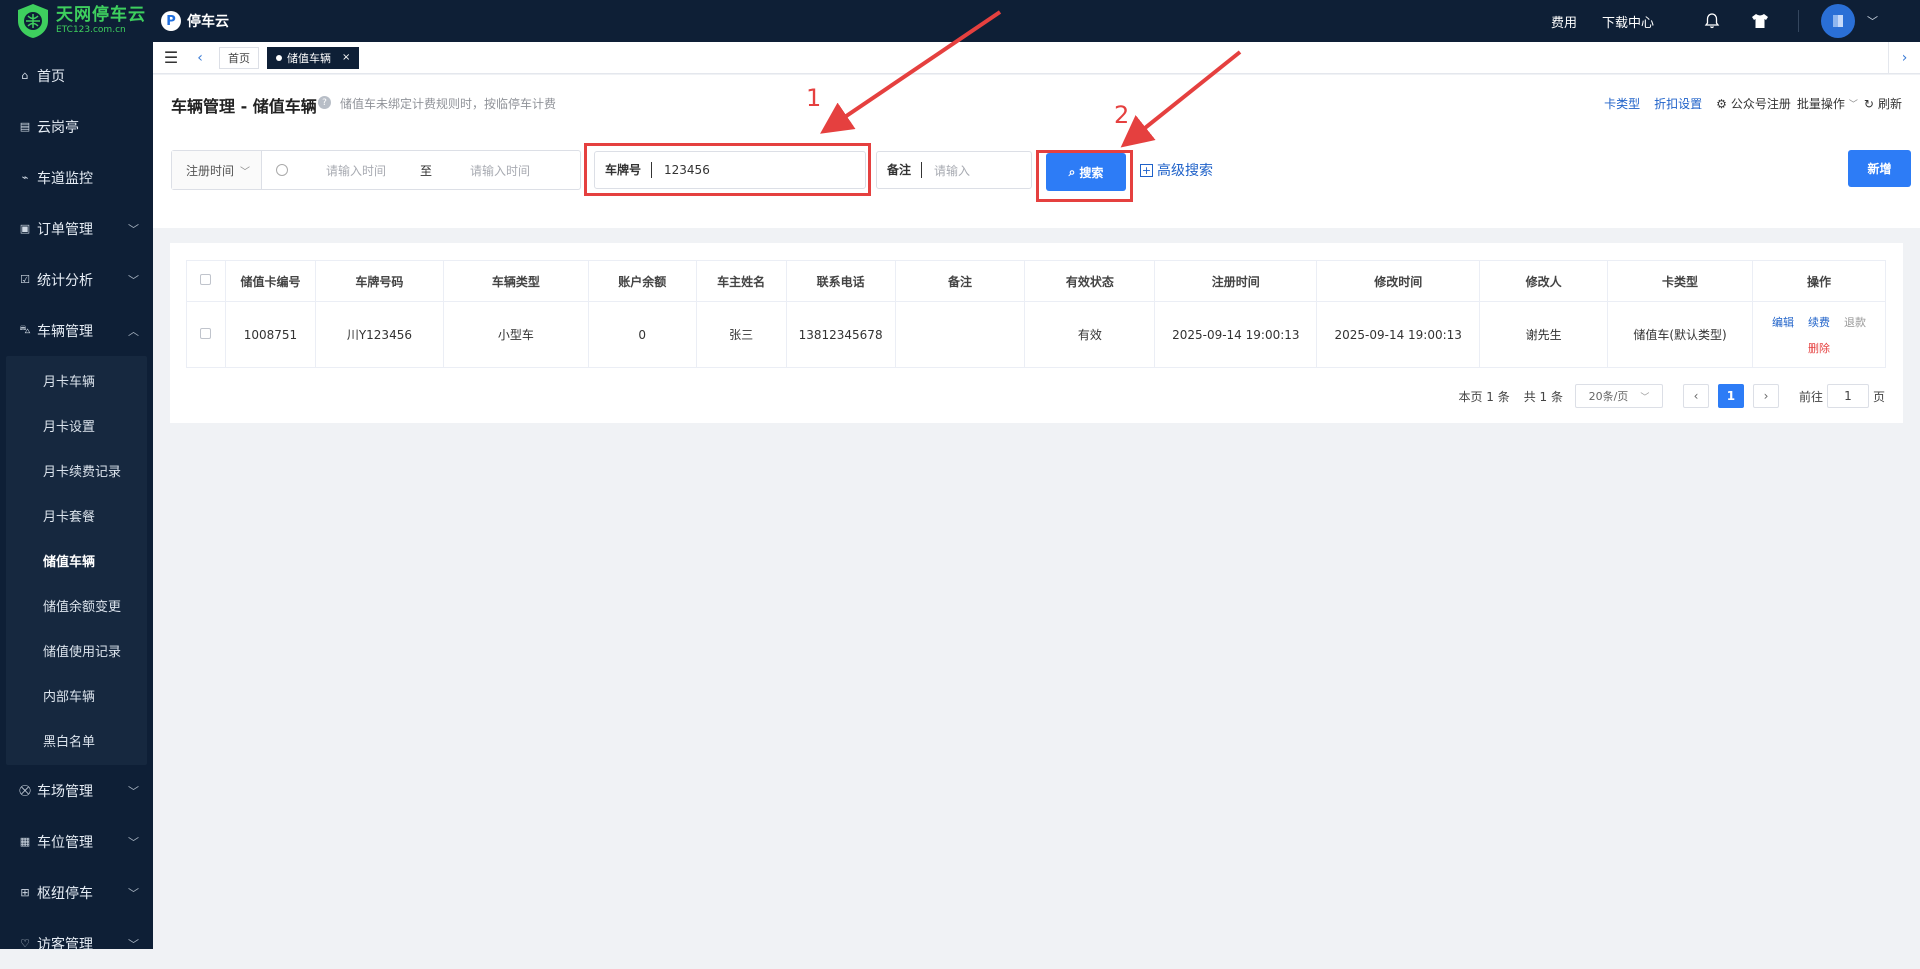 The height and width of the screenshot is (969, 1920). Describe the element at coordinates (1564, 21) in the screenshot. I see `fee-link: 费用` at that location.